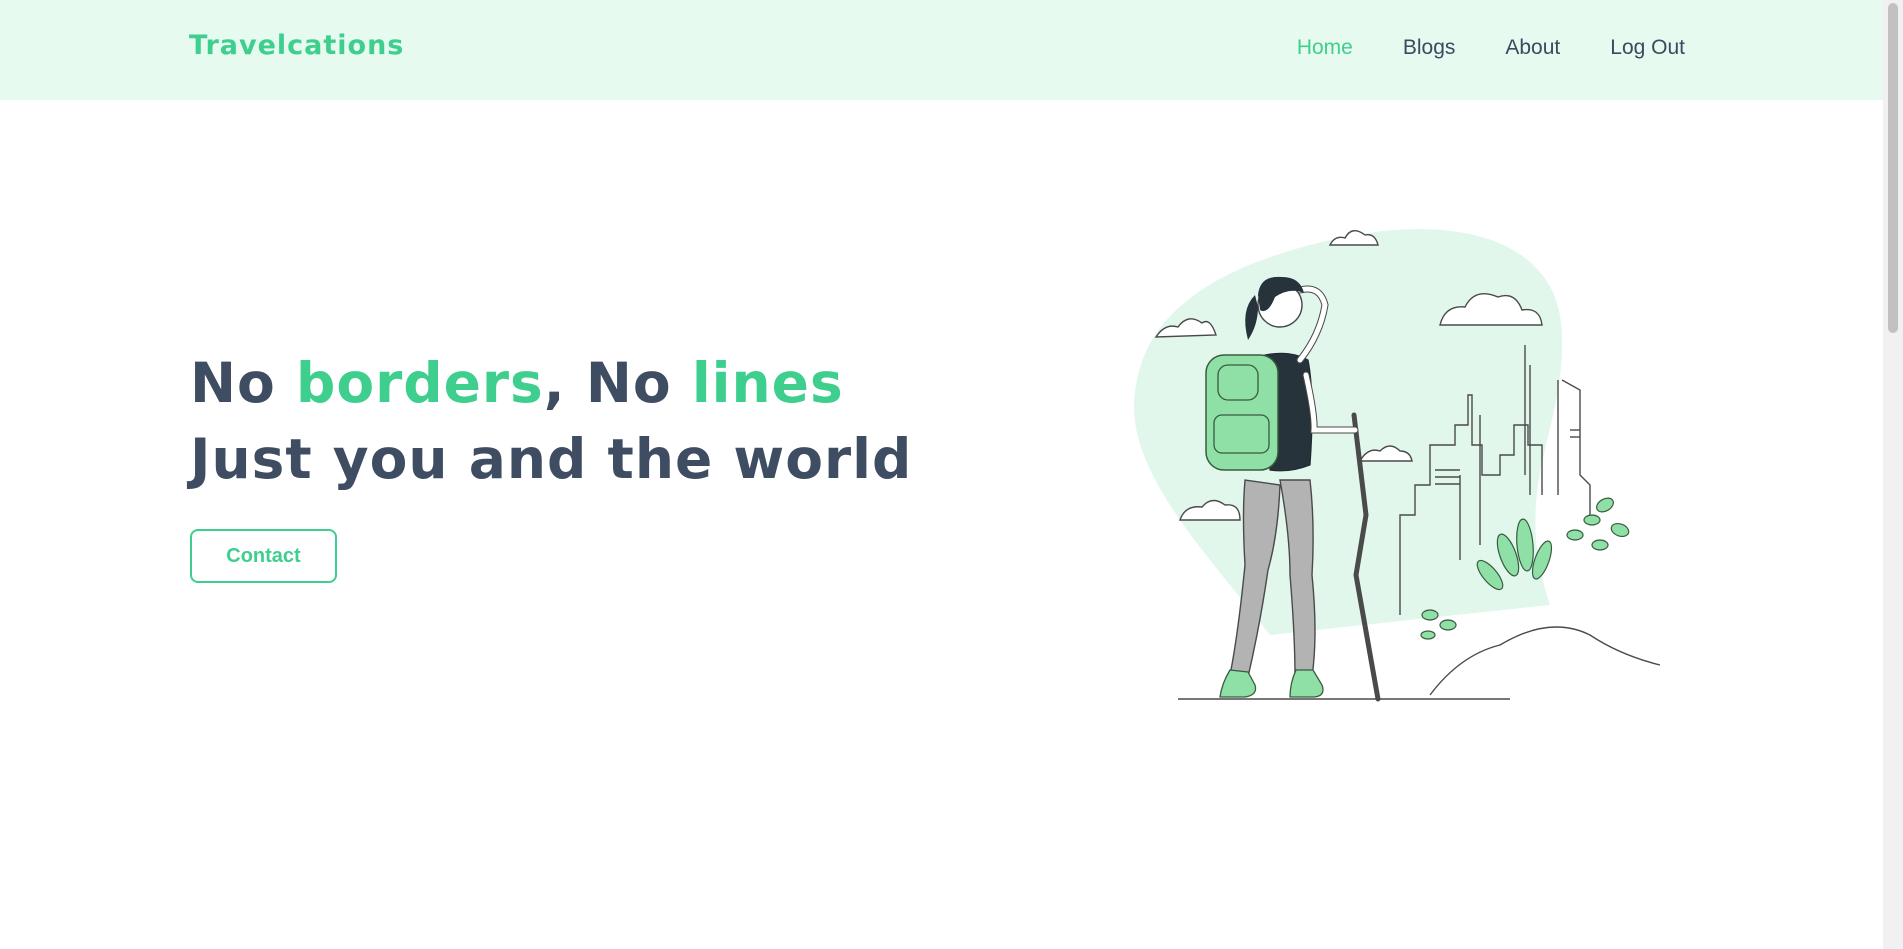 The width and height of the screenshot is (1903, 949). Describe the element at coordinates (1491, 48) in the screenshot. I see `nav-links: Home Blogs About Log Out` at that location.